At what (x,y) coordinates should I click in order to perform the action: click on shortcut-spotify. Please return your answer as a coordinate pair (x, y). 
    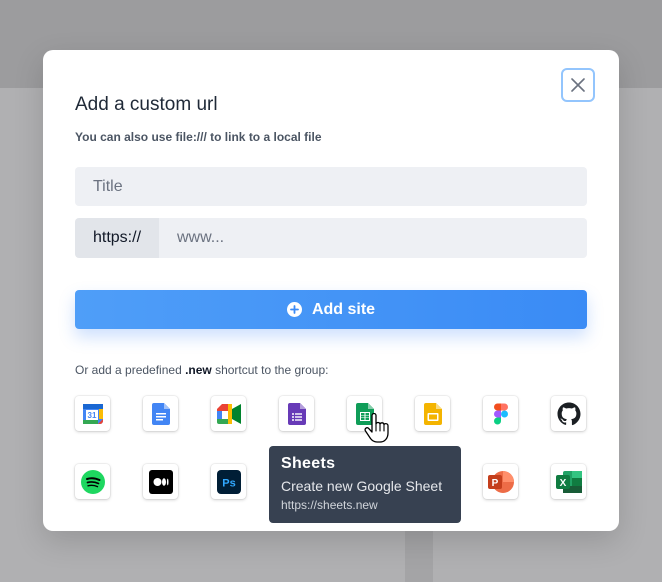
    Looking at the image, I should click on (92, 481).